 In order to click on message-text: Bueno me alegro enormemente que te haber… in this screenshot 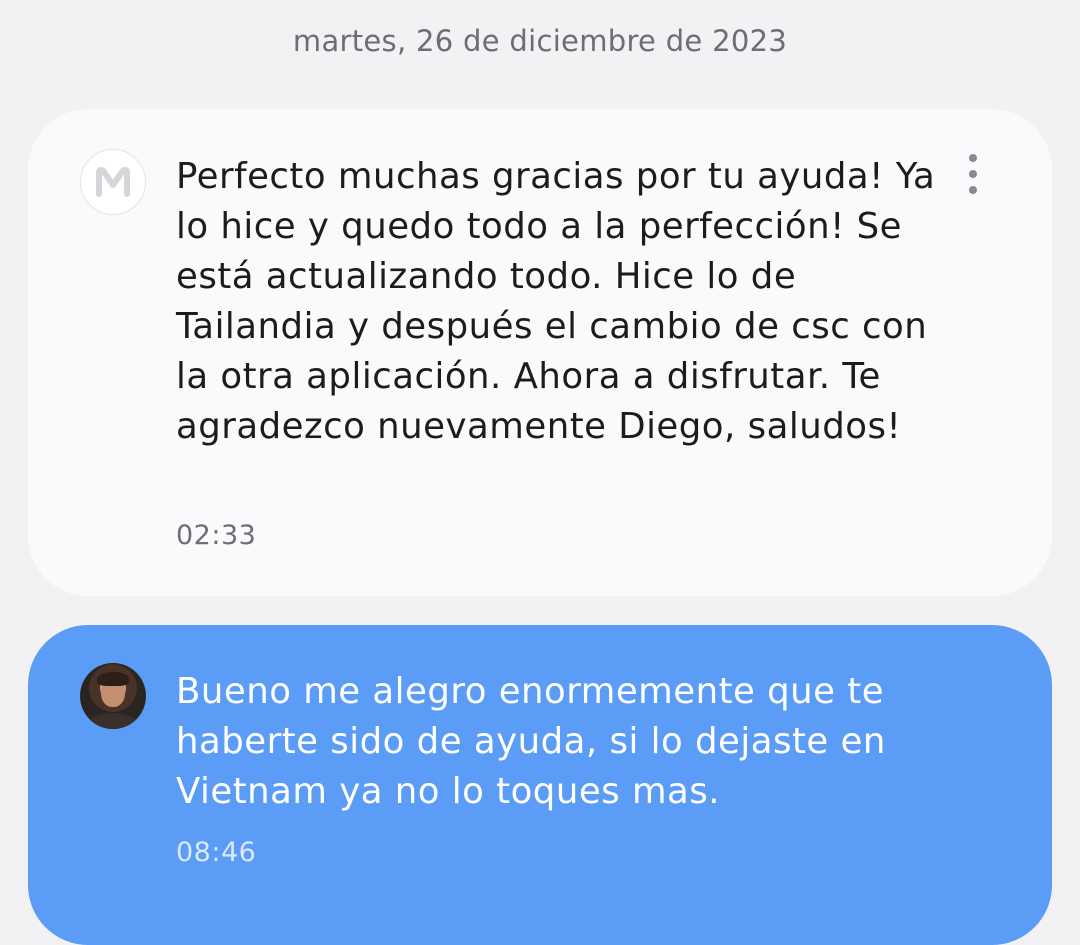, I will do `click(531, 741)`.